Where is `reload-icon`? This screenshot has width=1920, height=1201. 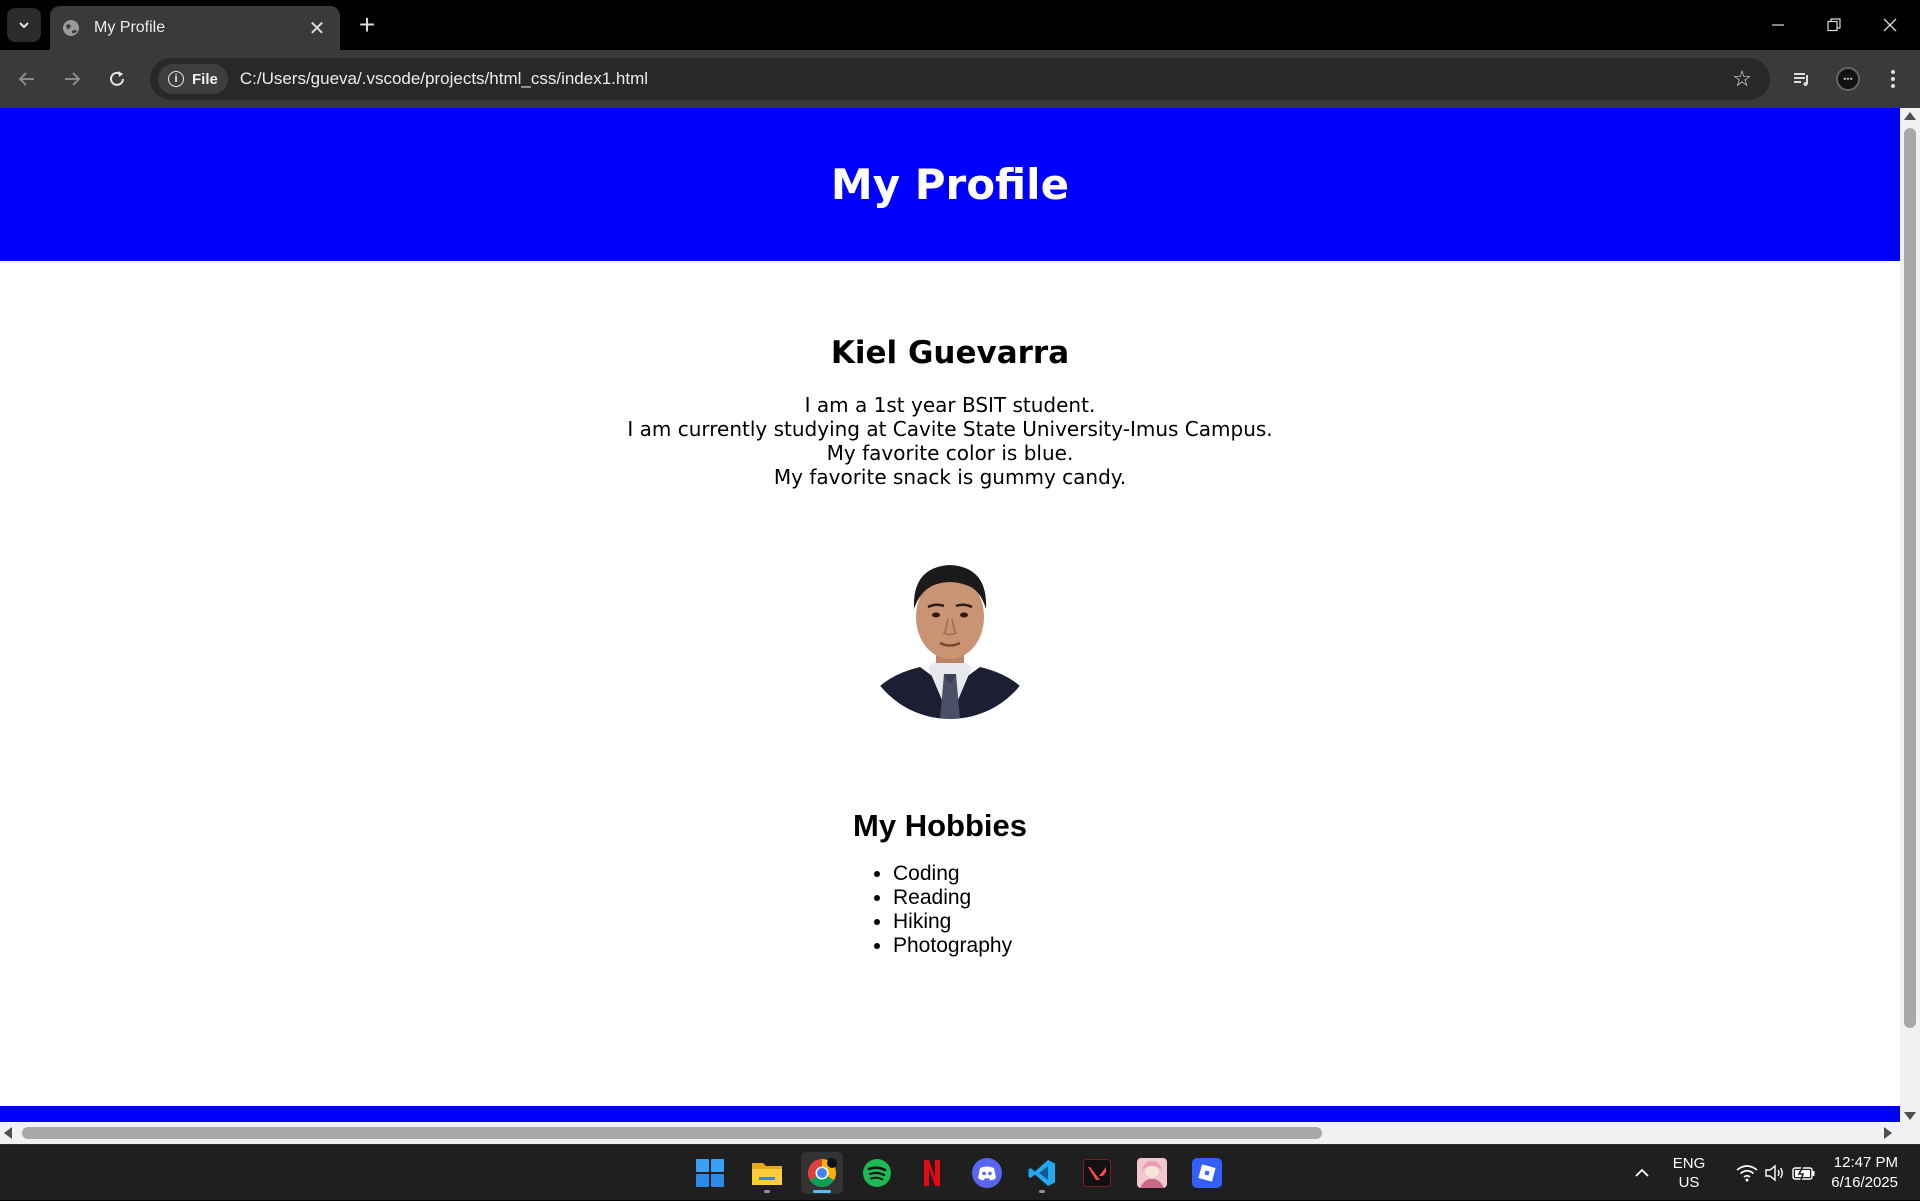
reload-icon is located at coordinates (117, 78).